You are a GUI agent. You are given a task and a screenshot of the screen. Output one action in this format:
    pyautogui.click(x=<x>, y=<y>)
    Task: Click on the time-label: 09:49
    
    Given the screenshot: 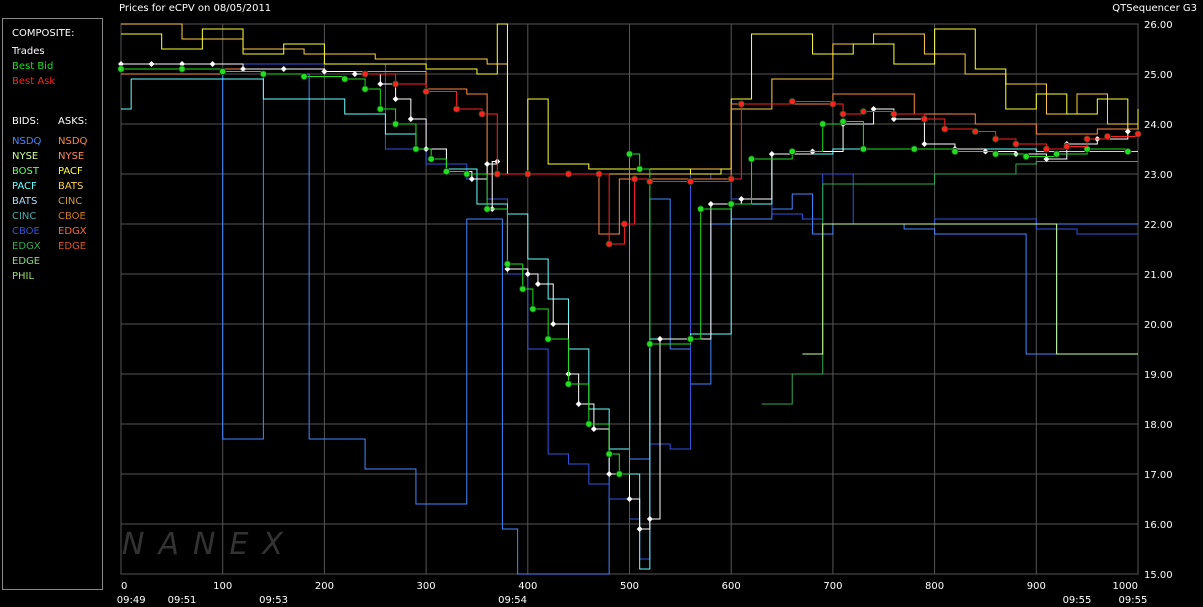 What is the action you would take?
    pyautogui.click(x=131, y=600)
    